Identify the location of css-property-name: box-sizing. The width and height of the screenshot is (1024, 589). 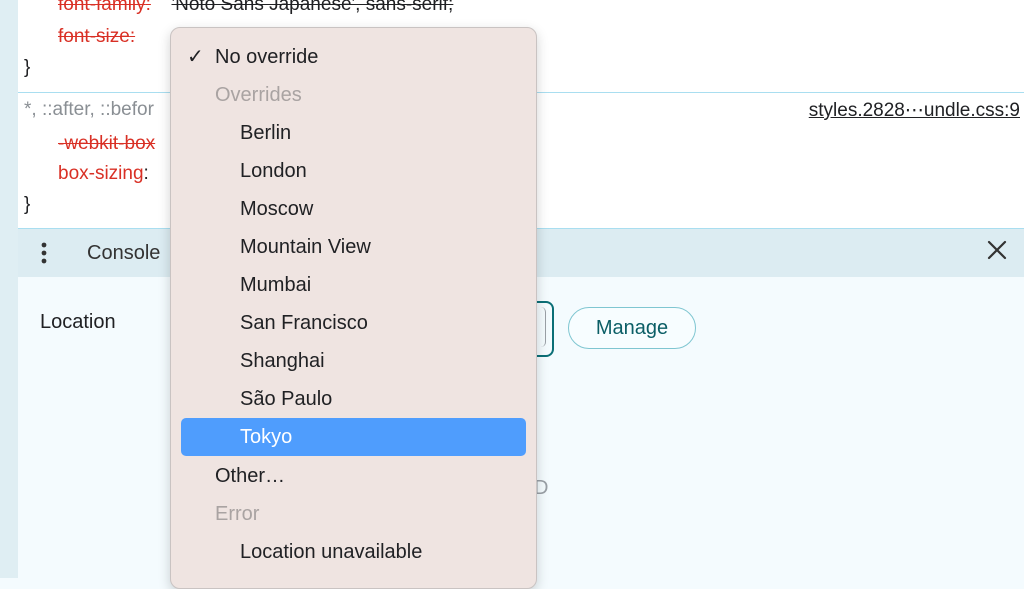
(101, 173).